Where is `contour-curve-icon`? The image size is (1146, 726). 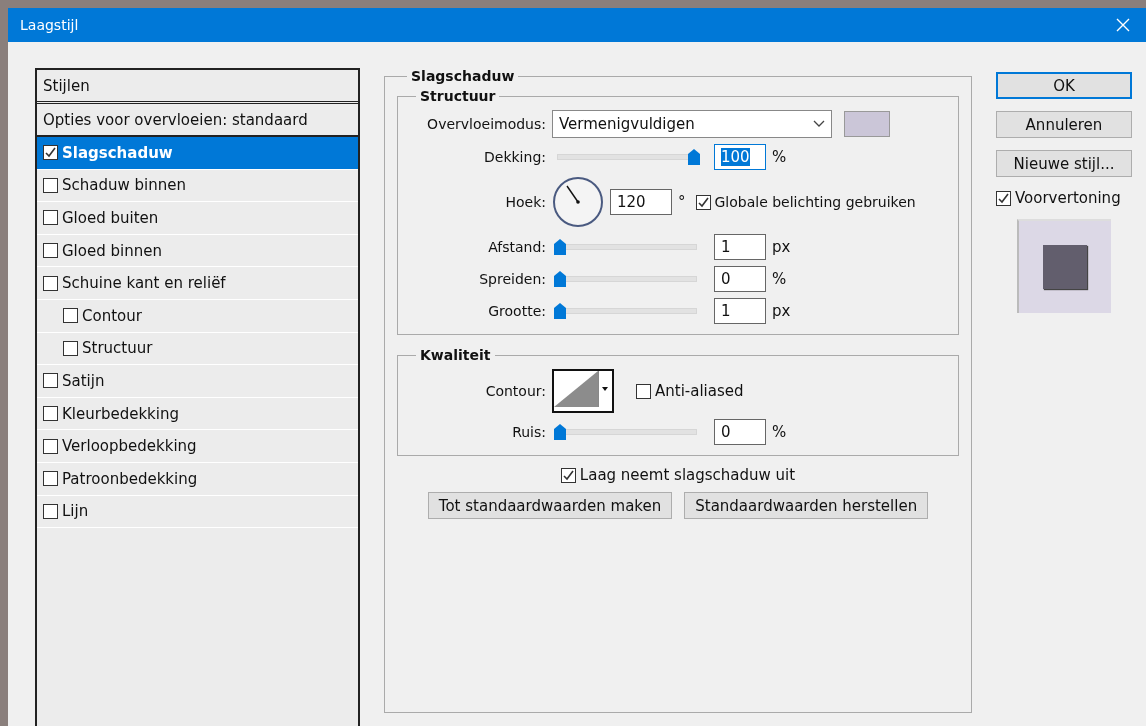 contour-curve-icon is located at coordinates (576, 389).